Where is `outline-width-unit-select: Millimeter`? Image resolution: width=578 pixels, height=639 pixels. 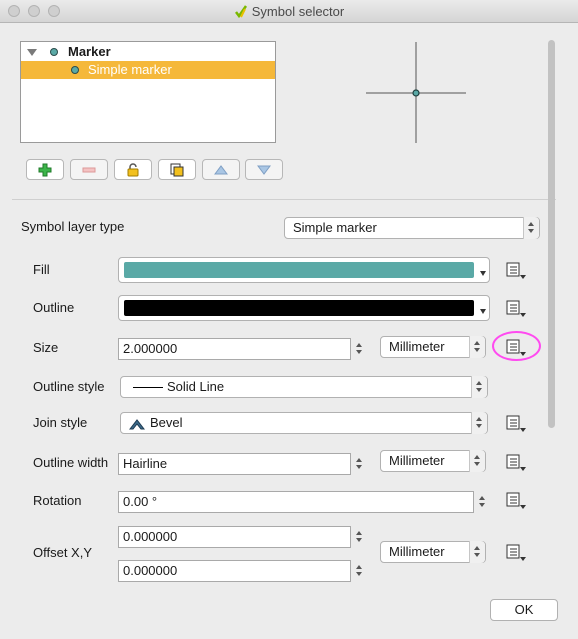 outline-width-unit-select: Millimeter is located at coordinates (433, 461).